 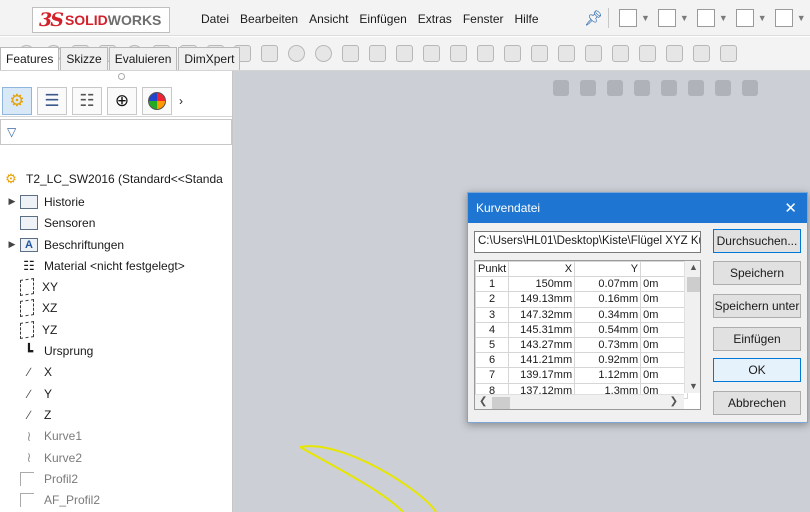 What do you see at coordinates (11, 132) in the screenshot?
I see `filter-icon: ▽` at bounding box center [11, 132].